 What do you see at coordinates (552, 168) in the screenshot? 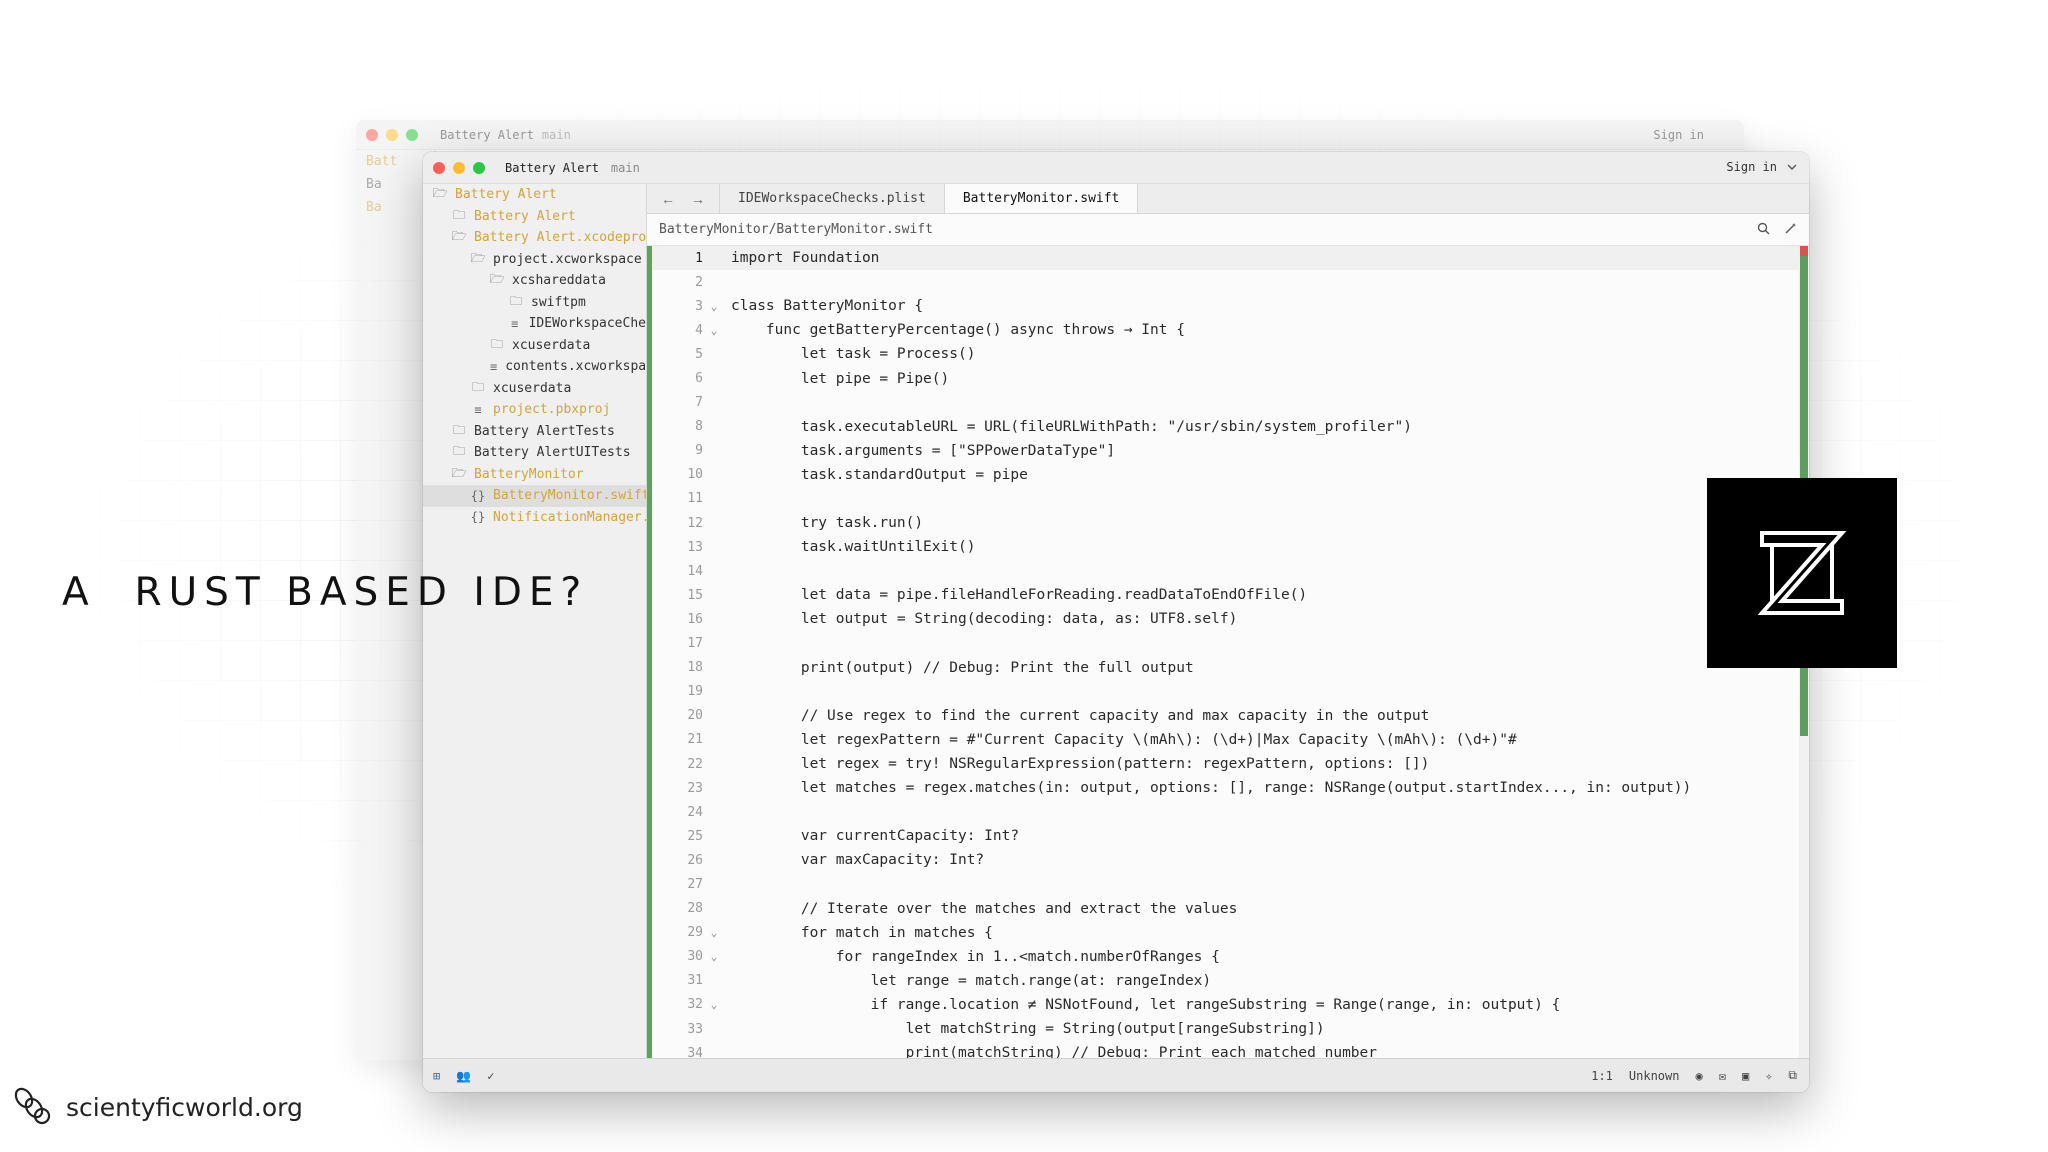
I see `project-name: Battery Alert` at bounding box center [552, 168].